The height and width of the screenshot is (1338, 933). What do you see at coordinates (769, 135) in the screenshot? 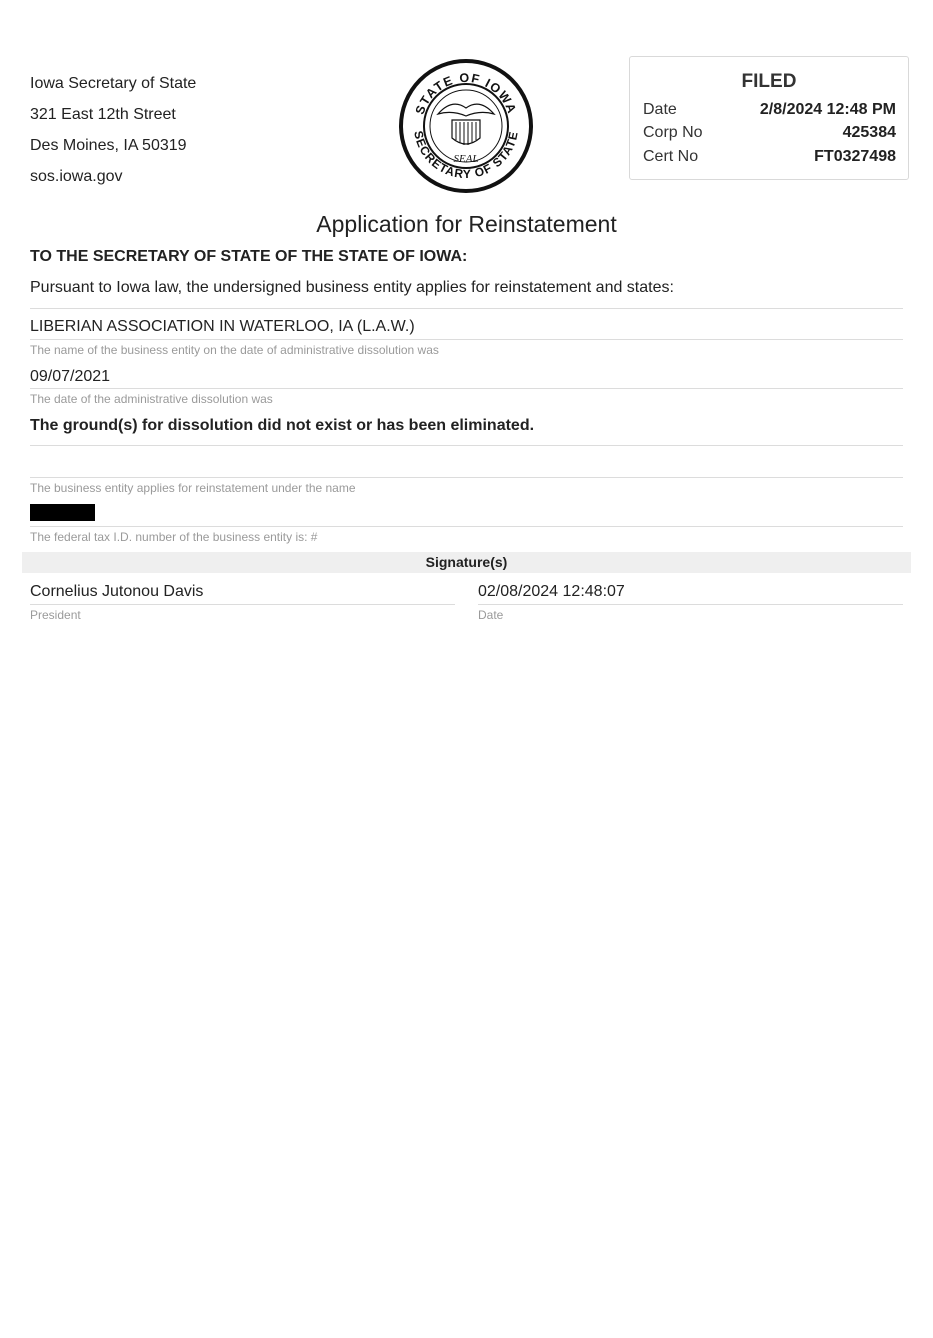
I see `filed-corp-row: Corp No 425384` at bounding box center [769, 135].